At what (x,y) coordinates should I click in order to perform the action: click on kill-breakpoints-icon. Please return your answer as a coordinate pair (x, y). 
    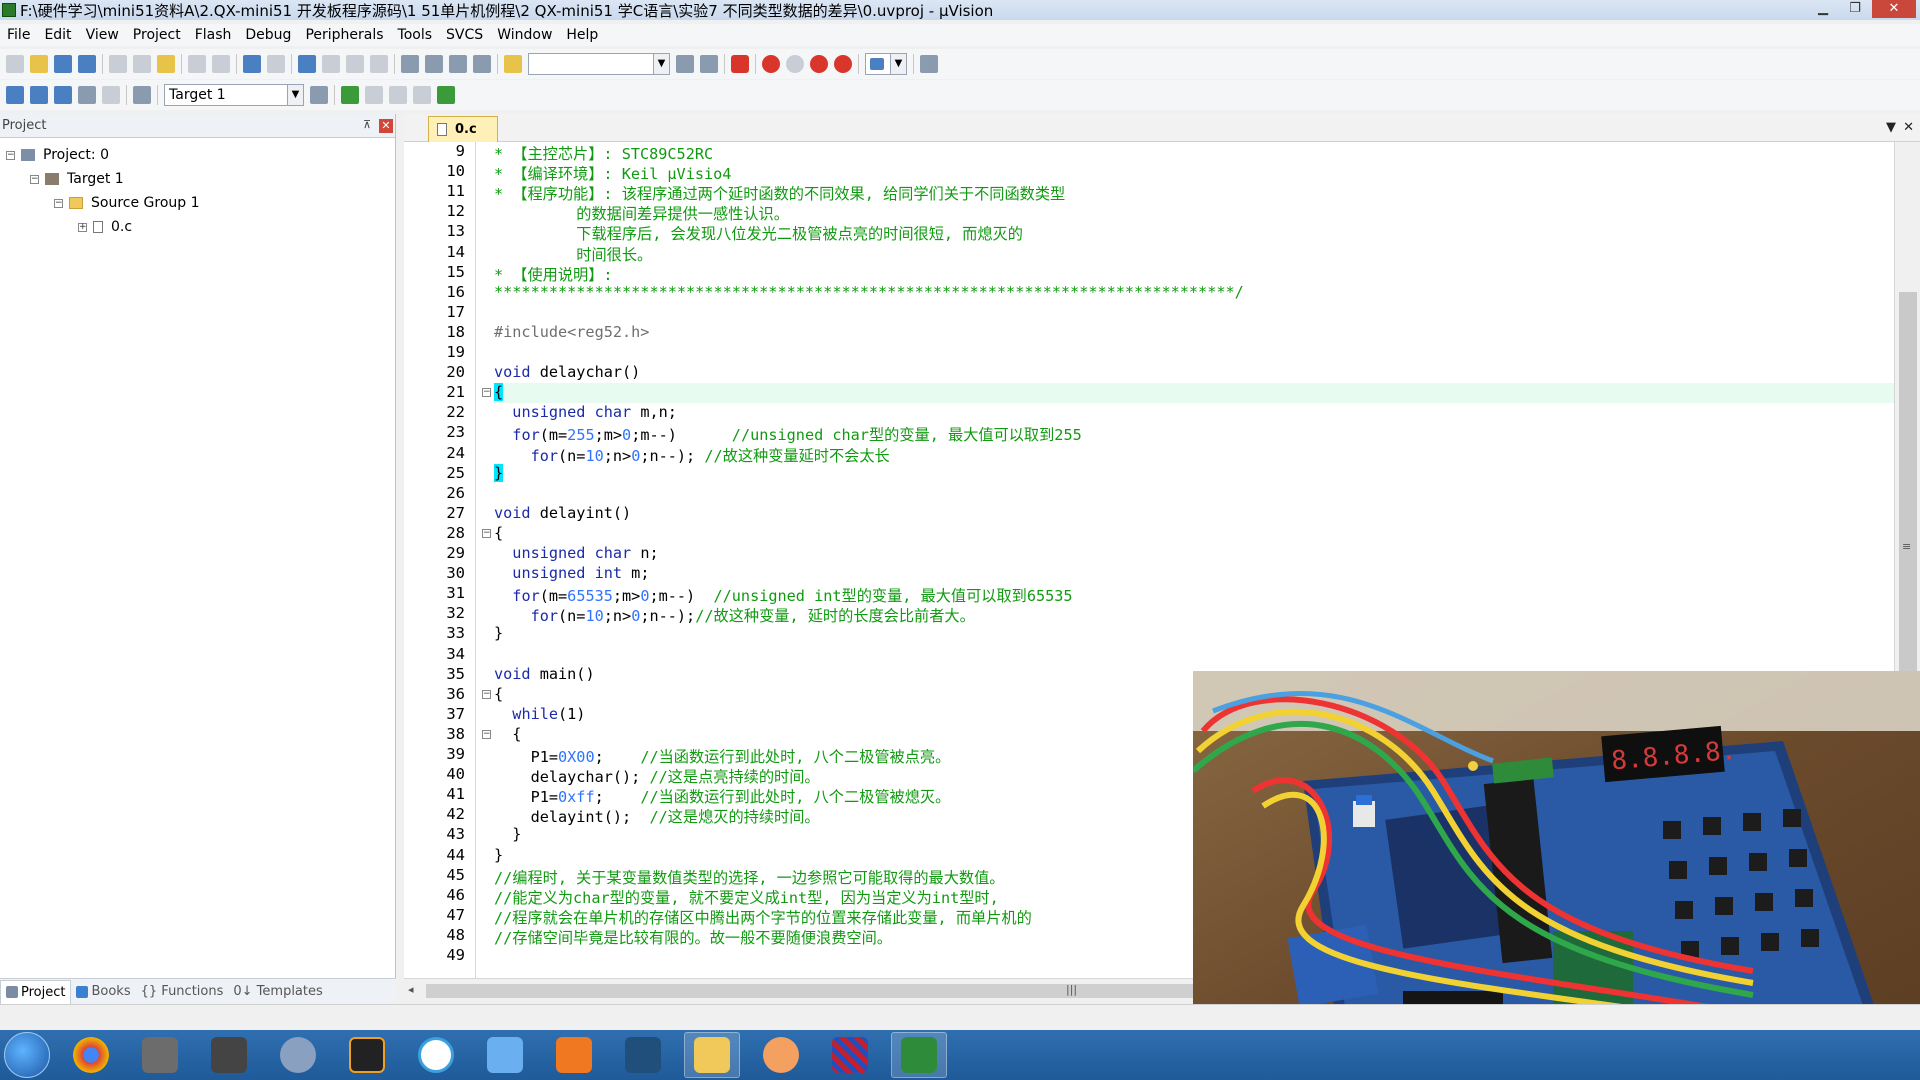
    Looking at the image, I should click on (843, 64).